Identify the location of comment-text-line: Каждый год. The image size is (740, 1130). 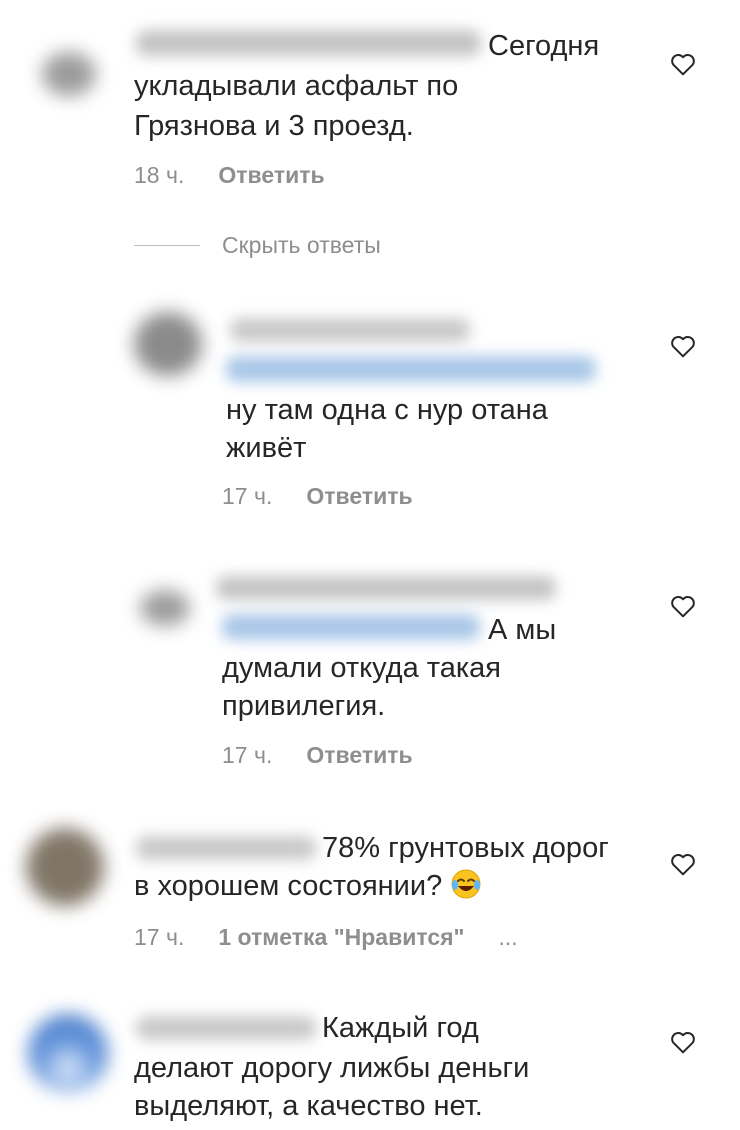
(400, 1028).